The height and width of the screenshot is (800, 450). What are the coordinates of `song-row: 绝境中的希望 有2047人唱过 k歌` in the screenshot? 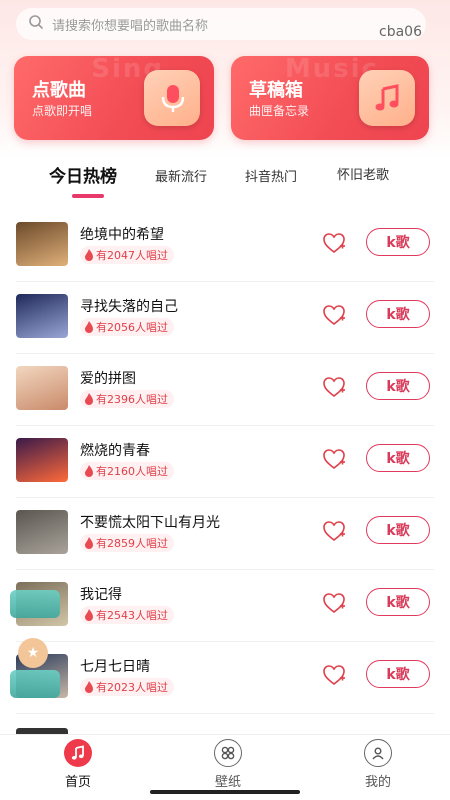 It's located at (225, 246).